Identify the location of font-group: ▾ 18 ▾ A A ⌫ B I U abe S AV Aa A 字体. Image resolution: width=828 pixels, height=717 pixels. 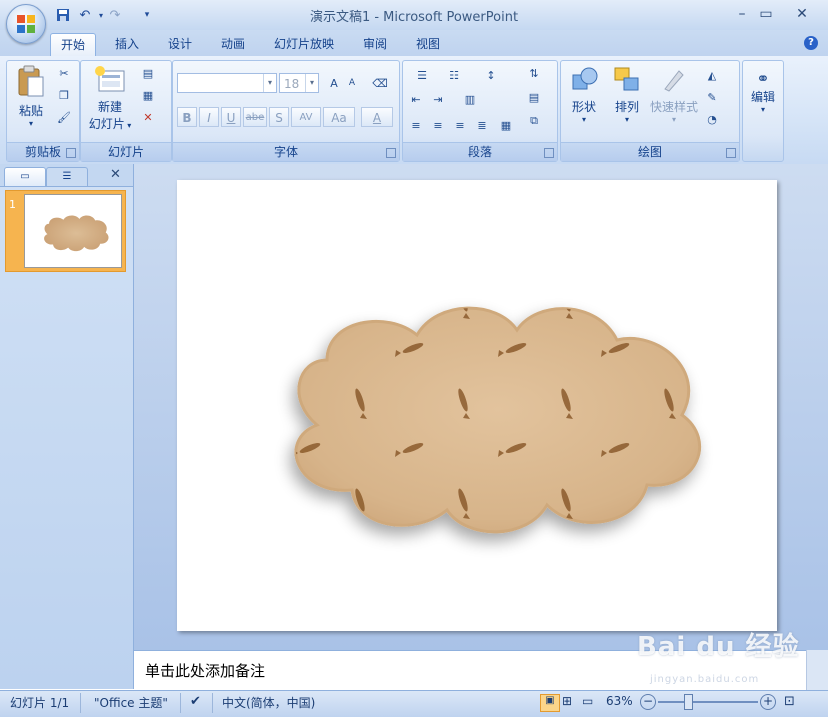
(286, 111).